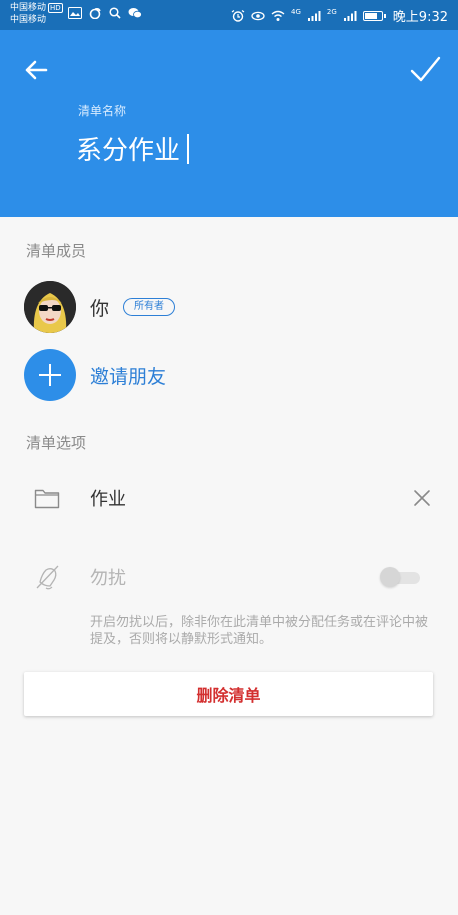 Image resolution: width=458 pixels, height=915 pixels. Describe the element at coordinates (75, 13) in the screenshot. I see `image-icon` at that location.